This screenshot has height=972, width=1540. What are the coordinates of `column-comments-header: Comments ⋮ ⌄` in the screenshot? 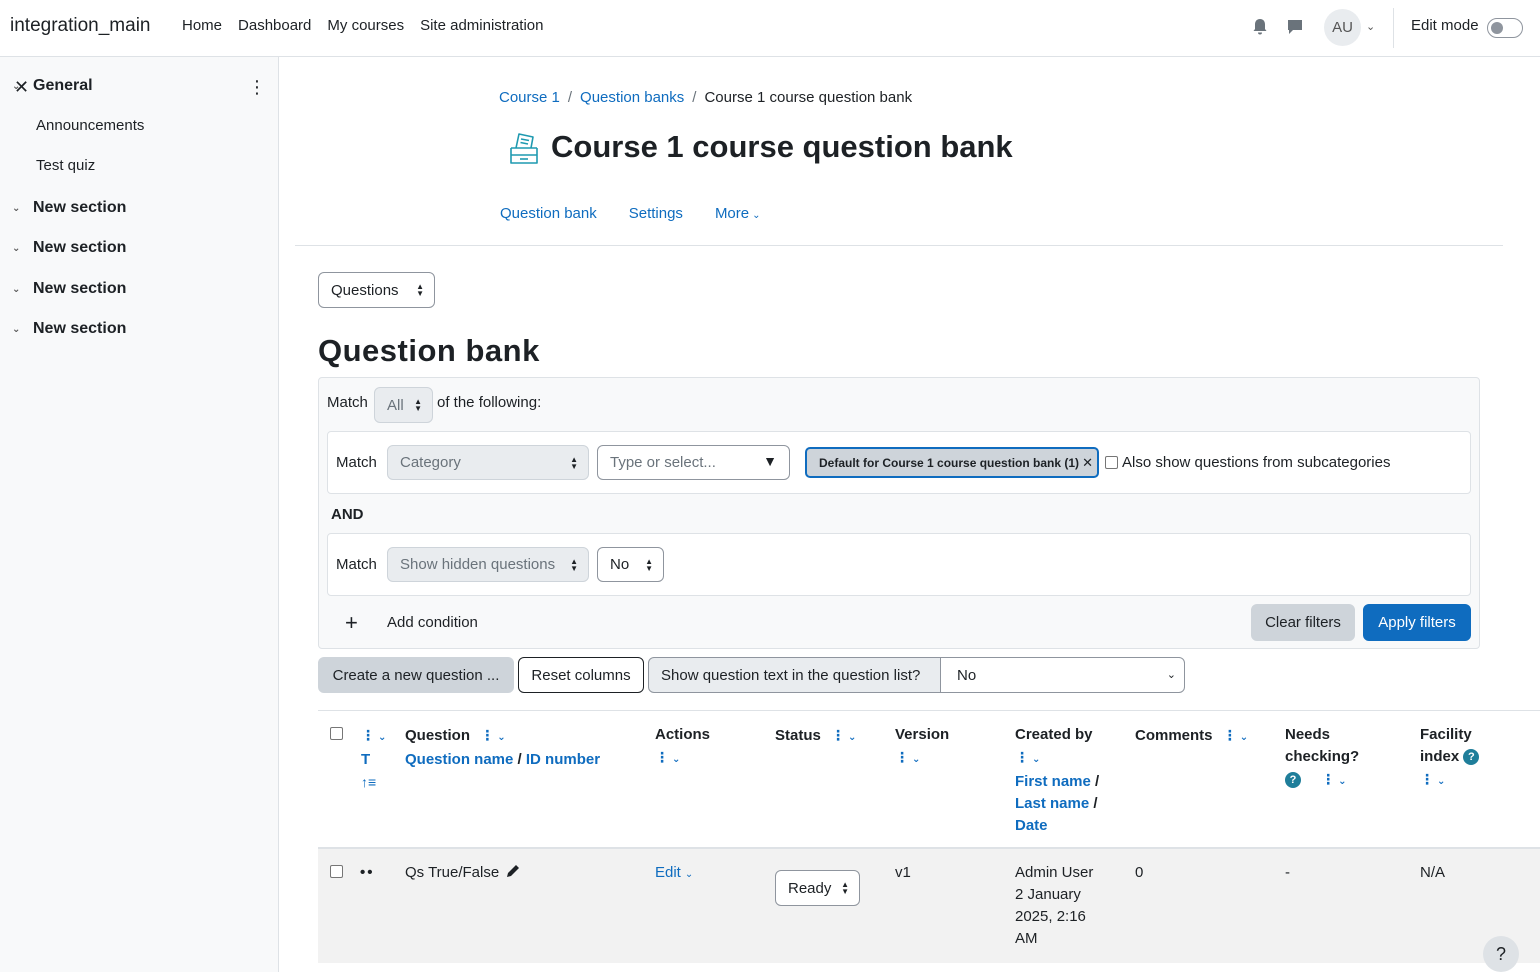 It's located at (1191, 736).